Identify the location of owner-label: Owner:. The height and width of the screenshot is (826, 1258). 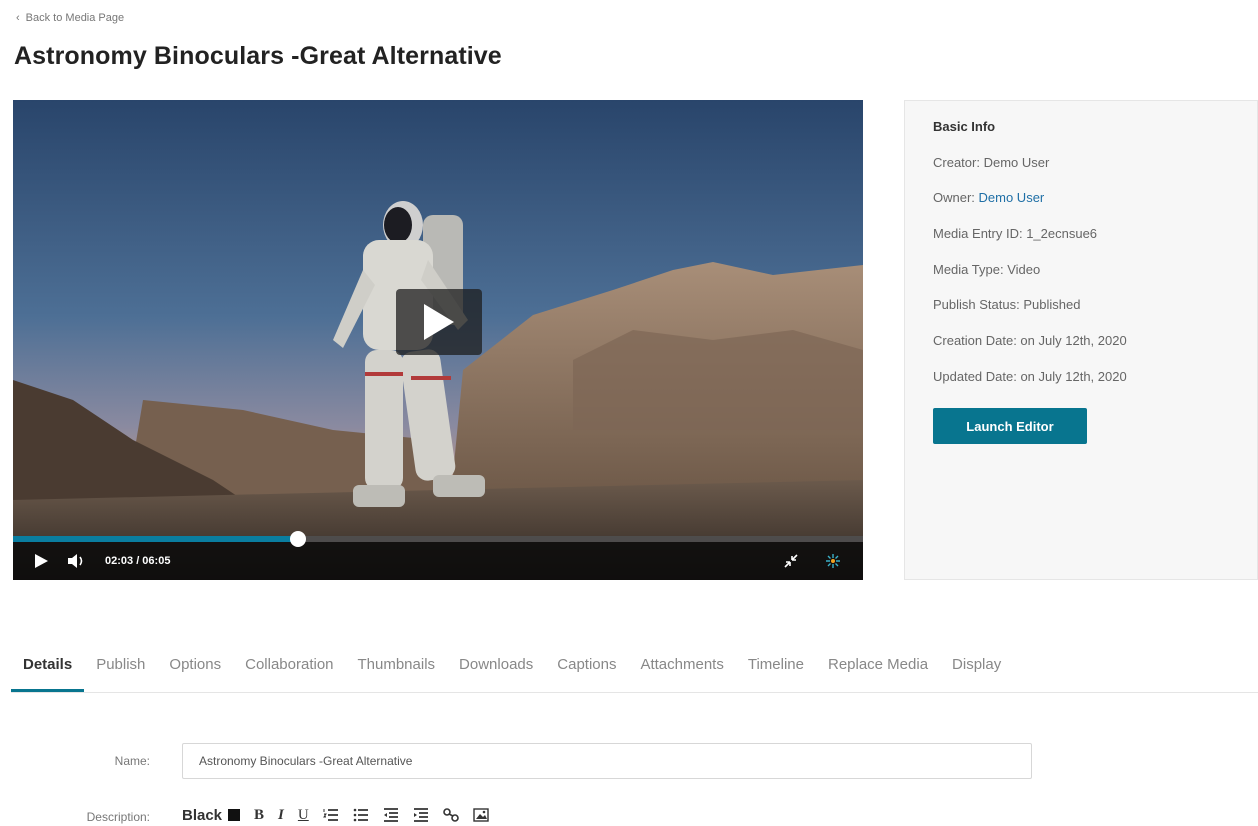
(956, 197).